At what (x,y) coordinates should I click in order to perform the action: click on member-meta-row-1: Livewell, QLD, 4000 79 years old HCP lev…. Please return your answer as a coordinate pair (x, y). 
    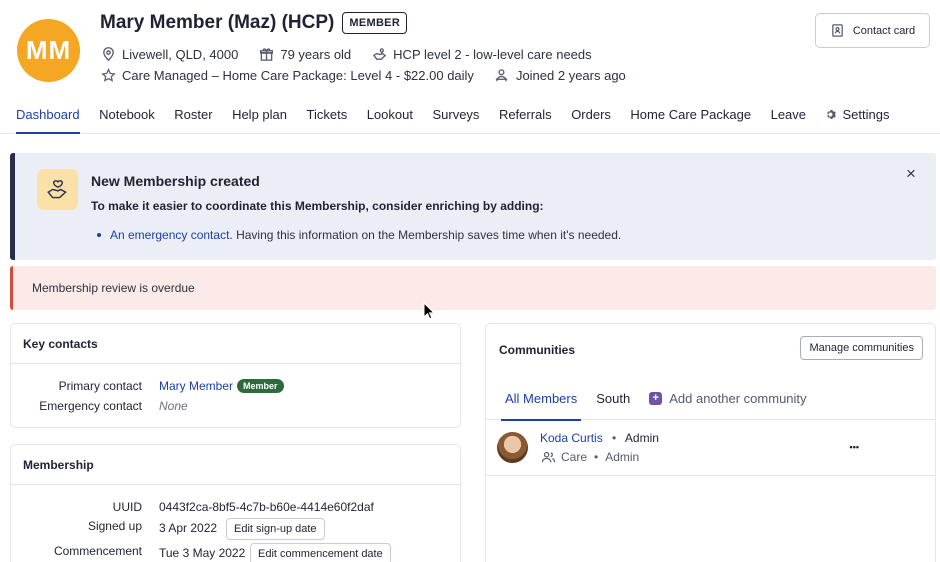
    Looking at the image, I should click on (356, 54).